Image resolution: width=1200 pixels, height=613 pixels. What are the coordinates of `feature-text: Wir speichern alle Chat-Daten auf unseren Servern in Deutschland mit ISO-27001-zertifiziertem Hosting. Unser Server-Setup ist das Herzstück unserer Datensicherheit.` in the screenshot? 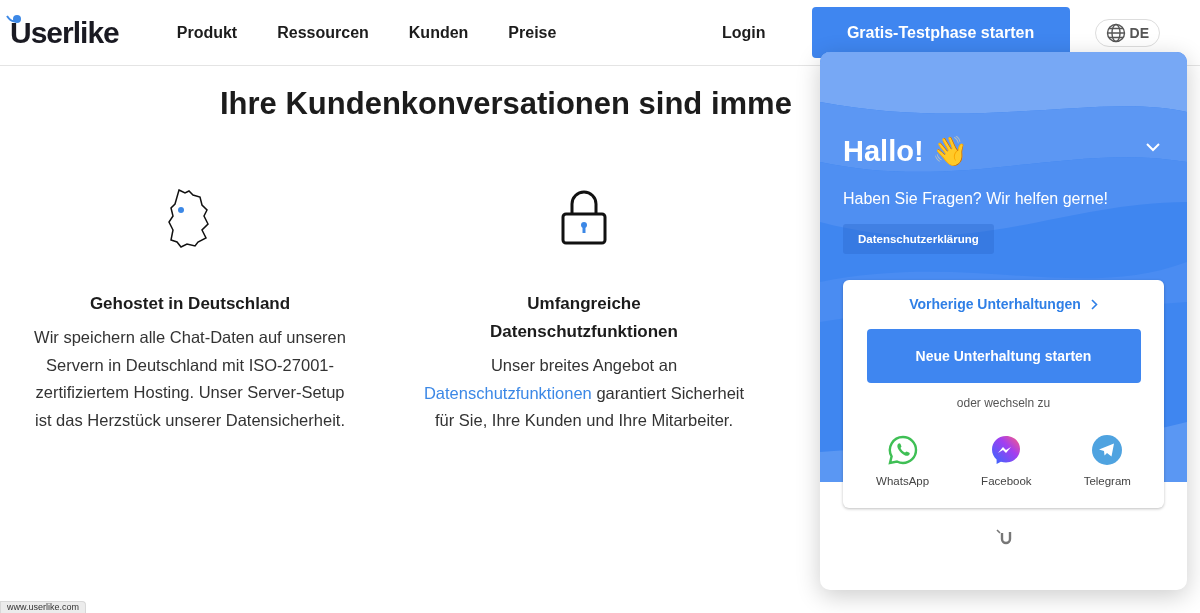 It's located at (190, 379).